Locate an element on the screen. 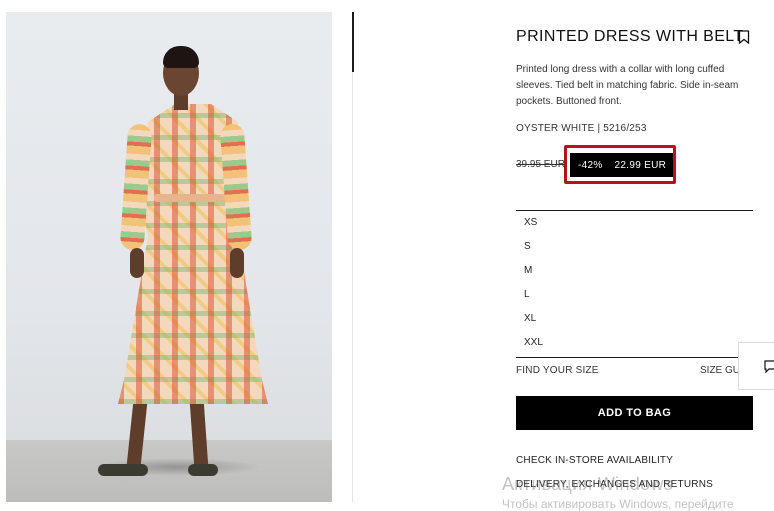 The image size is (774, 511). belt is located at coordinates (190, 198).